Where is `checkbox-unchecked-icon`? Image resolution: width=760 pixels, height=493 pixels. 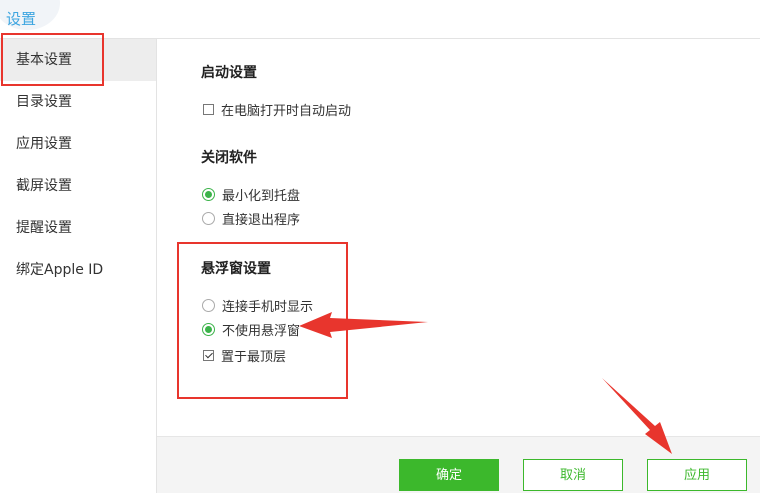
checkbox-unchecked-icon is located at coordinates (208, 109).